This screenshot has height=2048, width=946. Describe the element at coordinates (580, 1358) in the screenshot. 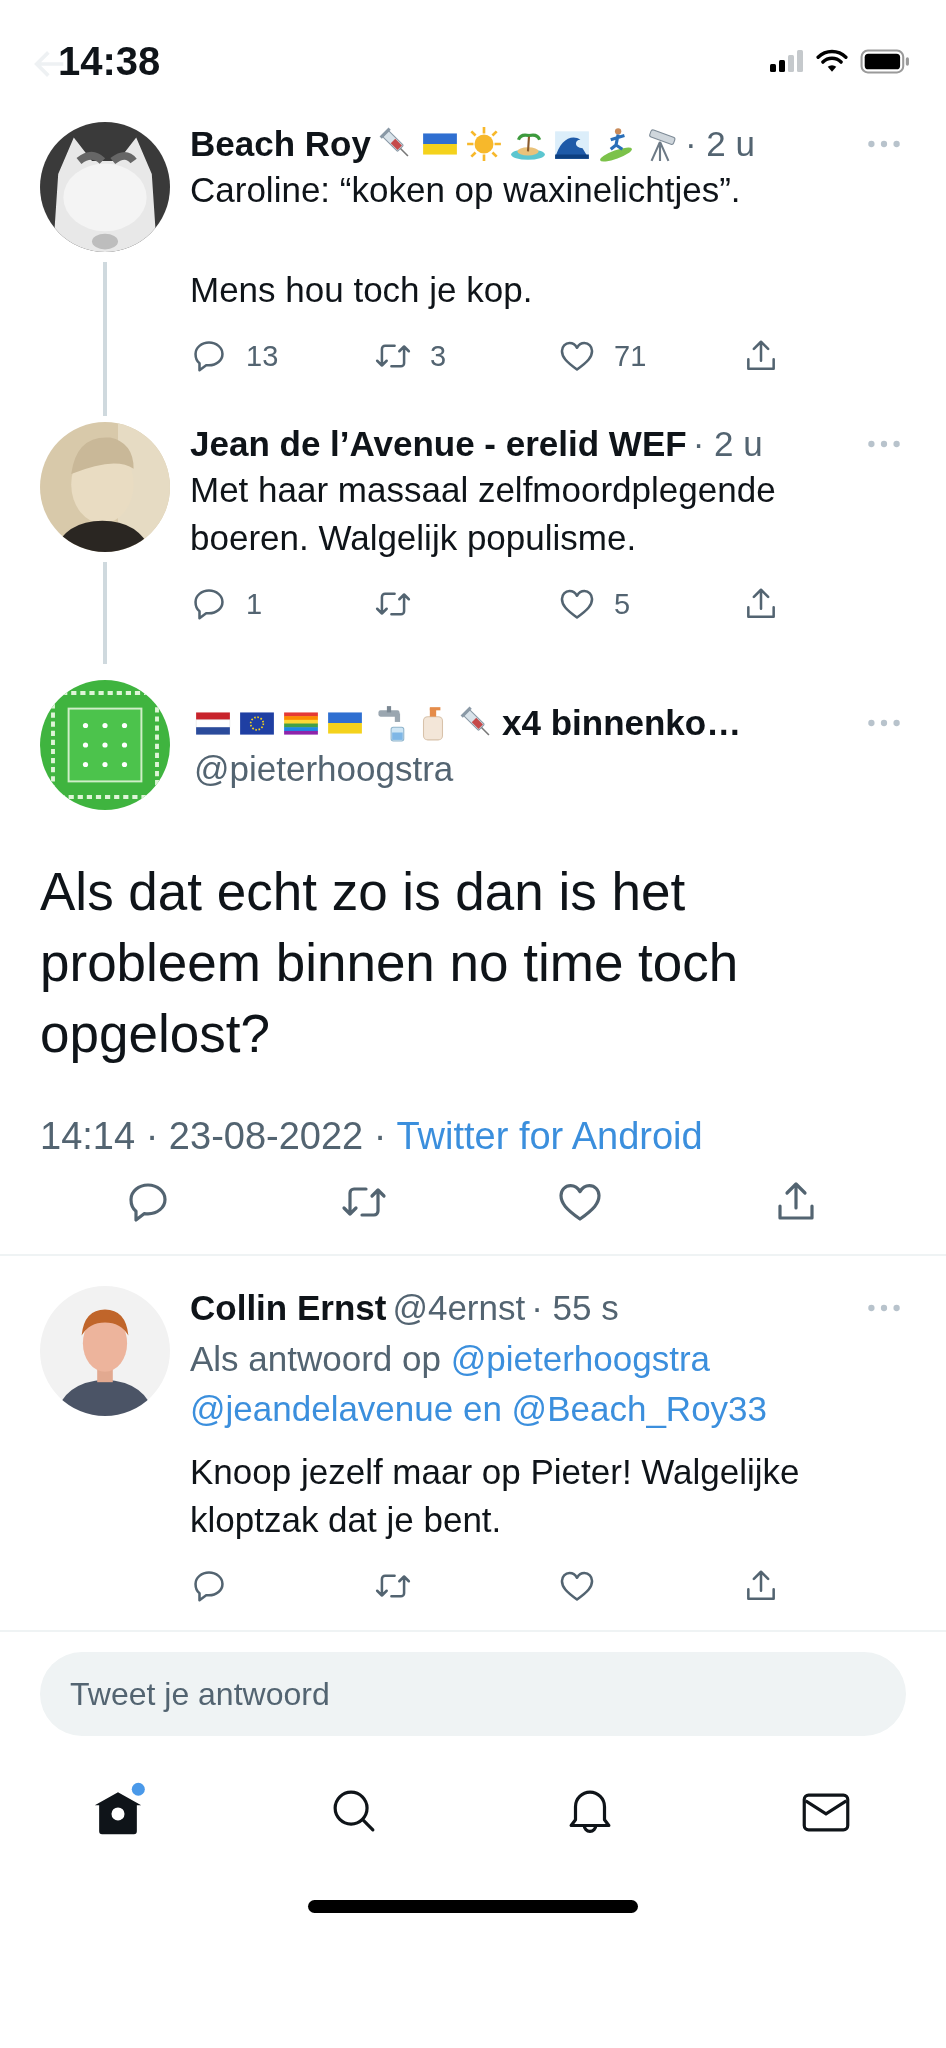

I see `mention-link: @pieterhoogstra` at that location.